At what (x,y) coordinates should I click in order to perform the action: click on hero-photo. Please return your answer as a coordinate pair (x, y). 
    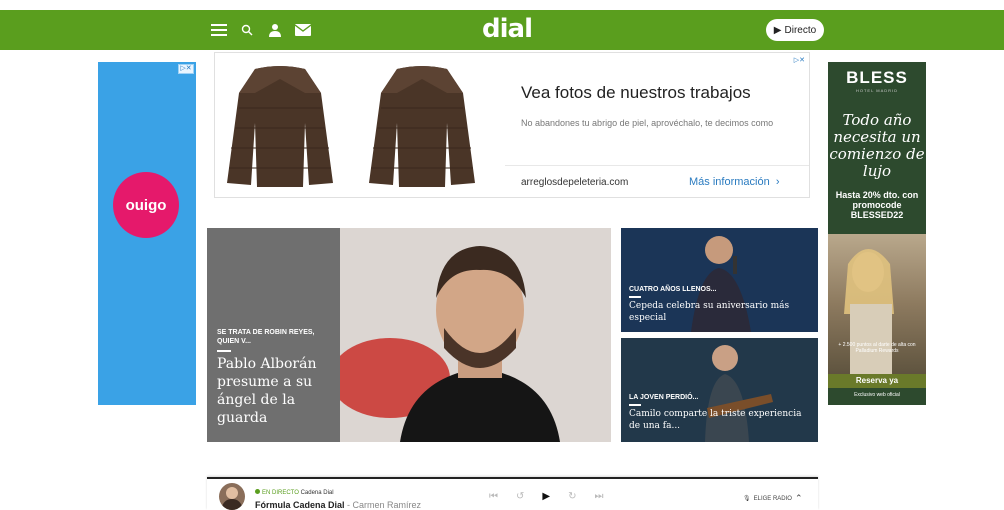
    Looking at the image, I should click on (475, 335).